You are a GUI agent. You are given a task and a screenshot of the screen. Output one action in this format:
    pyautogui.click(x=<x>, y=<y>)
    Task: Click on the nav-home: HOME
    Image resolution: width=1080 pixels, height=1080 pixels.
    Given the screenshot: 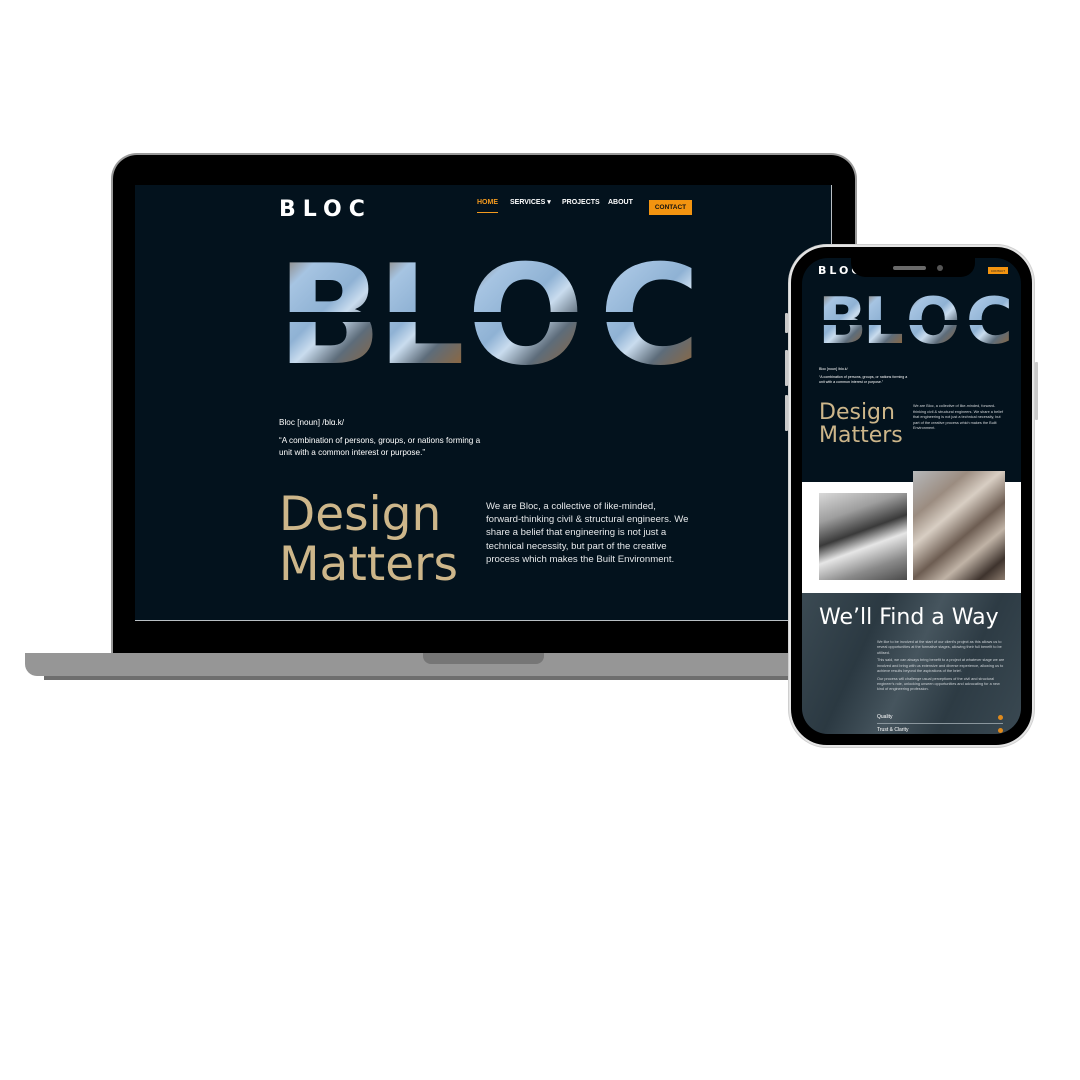 What is the action you would take?
    pyautogui.click(x=487, y=206)
    